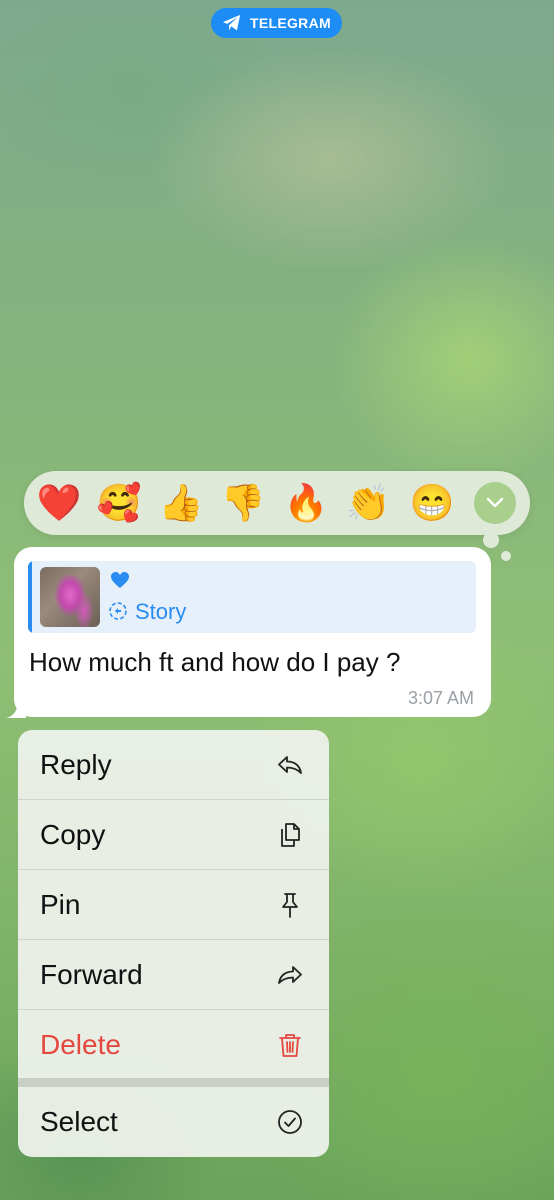  I want to click on telegram-banner: TELEGRAM, so click(276, 23).